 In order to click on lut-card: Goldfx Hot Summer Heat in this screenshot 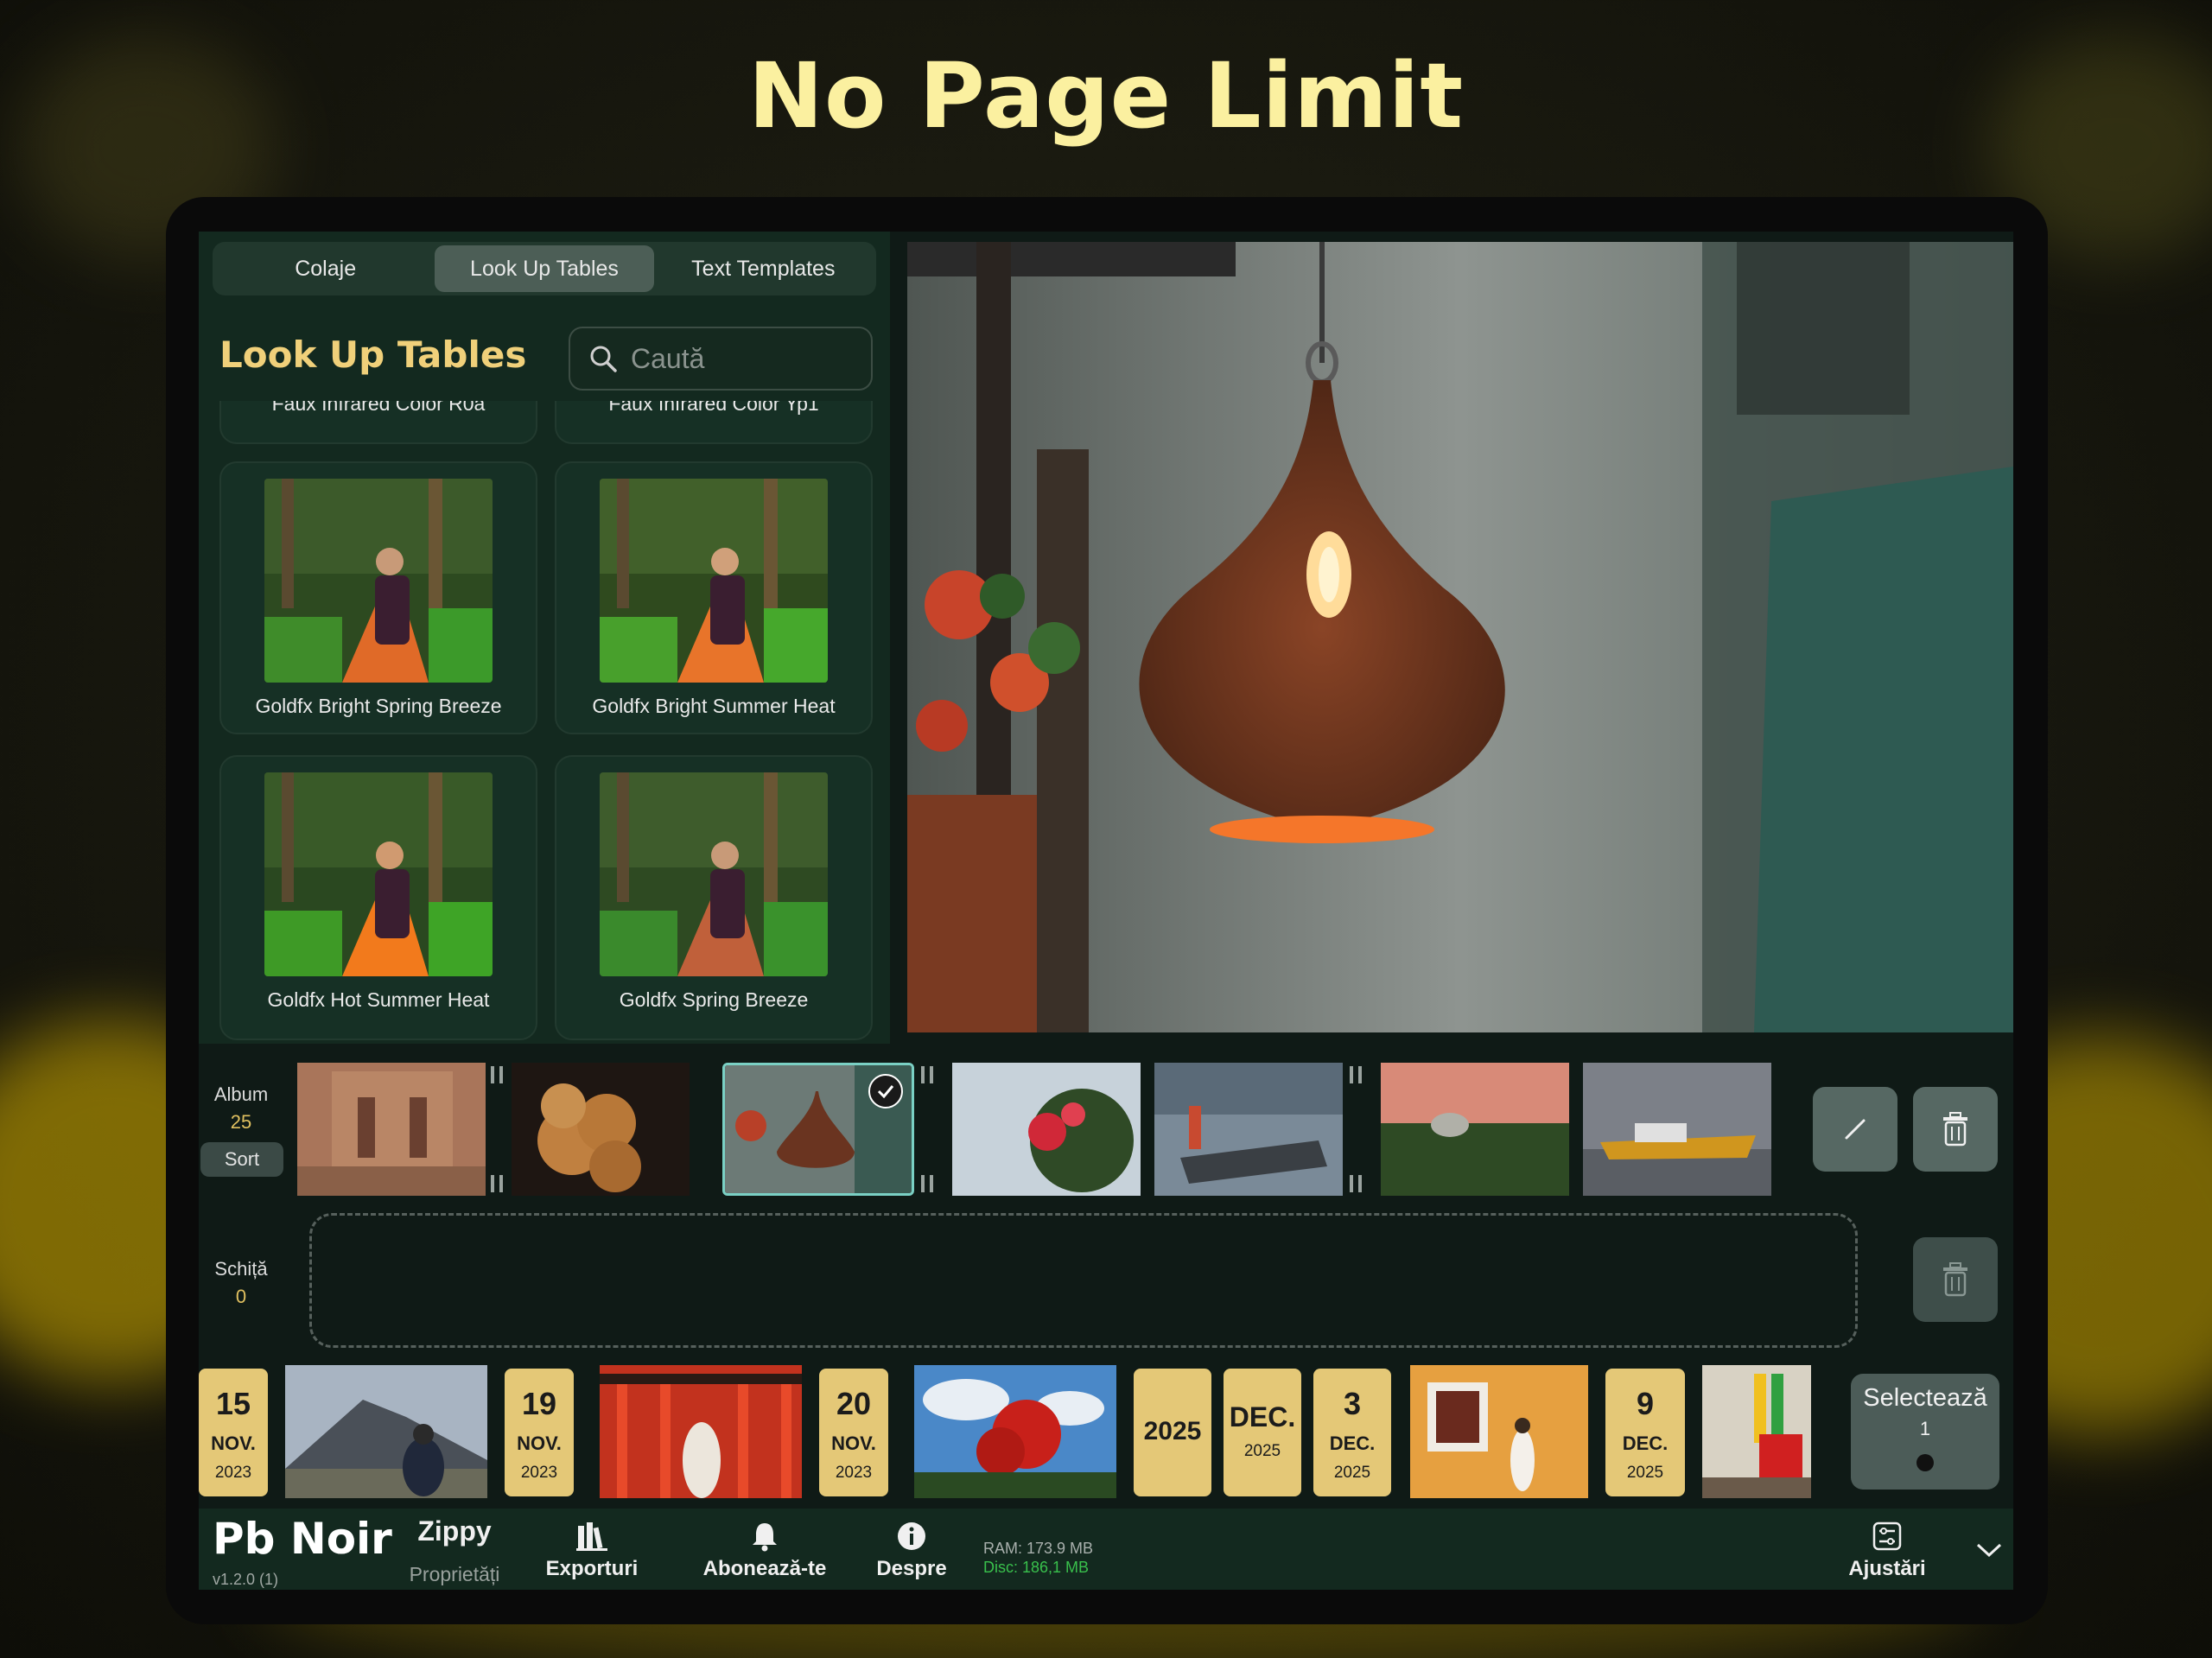, I will do `click(378, 897)`.